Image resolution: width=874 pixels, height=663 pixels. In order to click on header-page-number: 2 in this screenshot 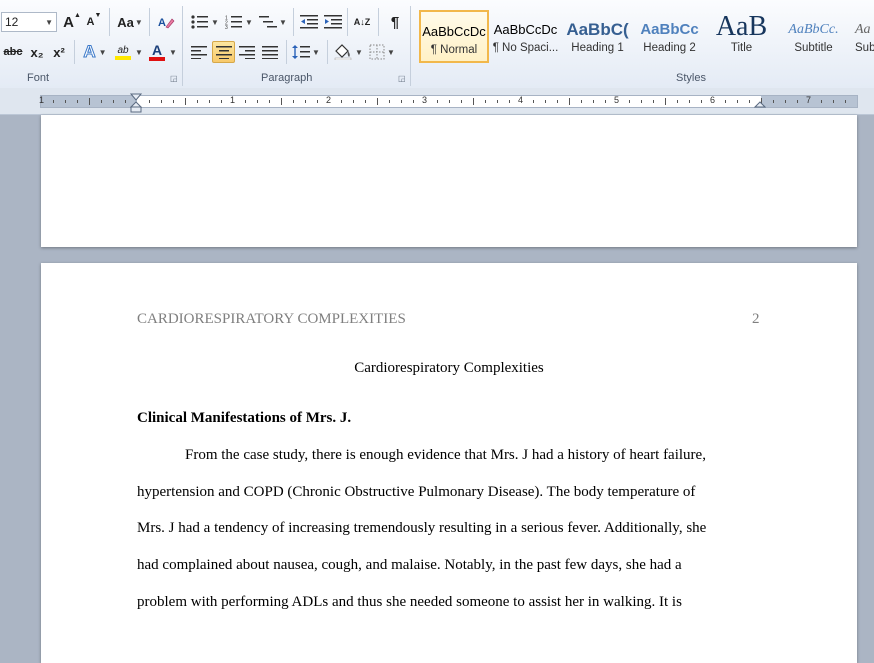, I will do `click(756, 319)`.